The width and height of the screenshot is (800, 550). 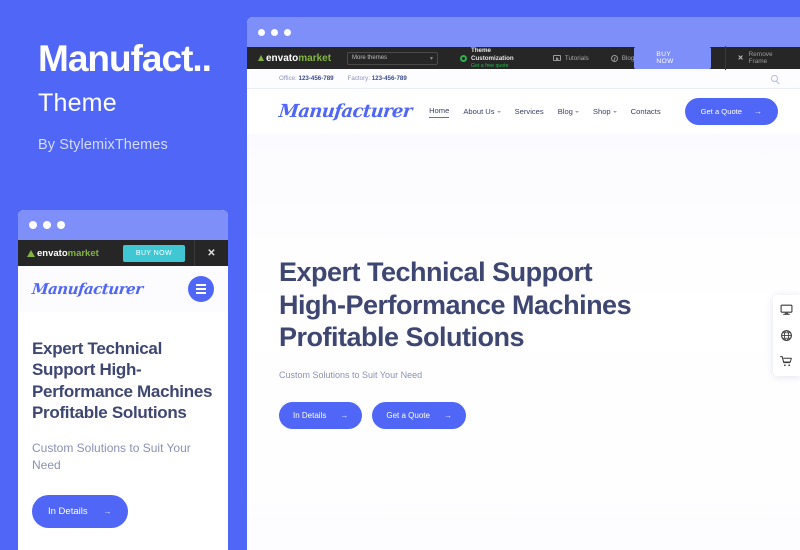 What do you see at coordinates (316, 78) in the screenshot?
I see `office-number: 123-456-789` at bounding box center [316, 78].